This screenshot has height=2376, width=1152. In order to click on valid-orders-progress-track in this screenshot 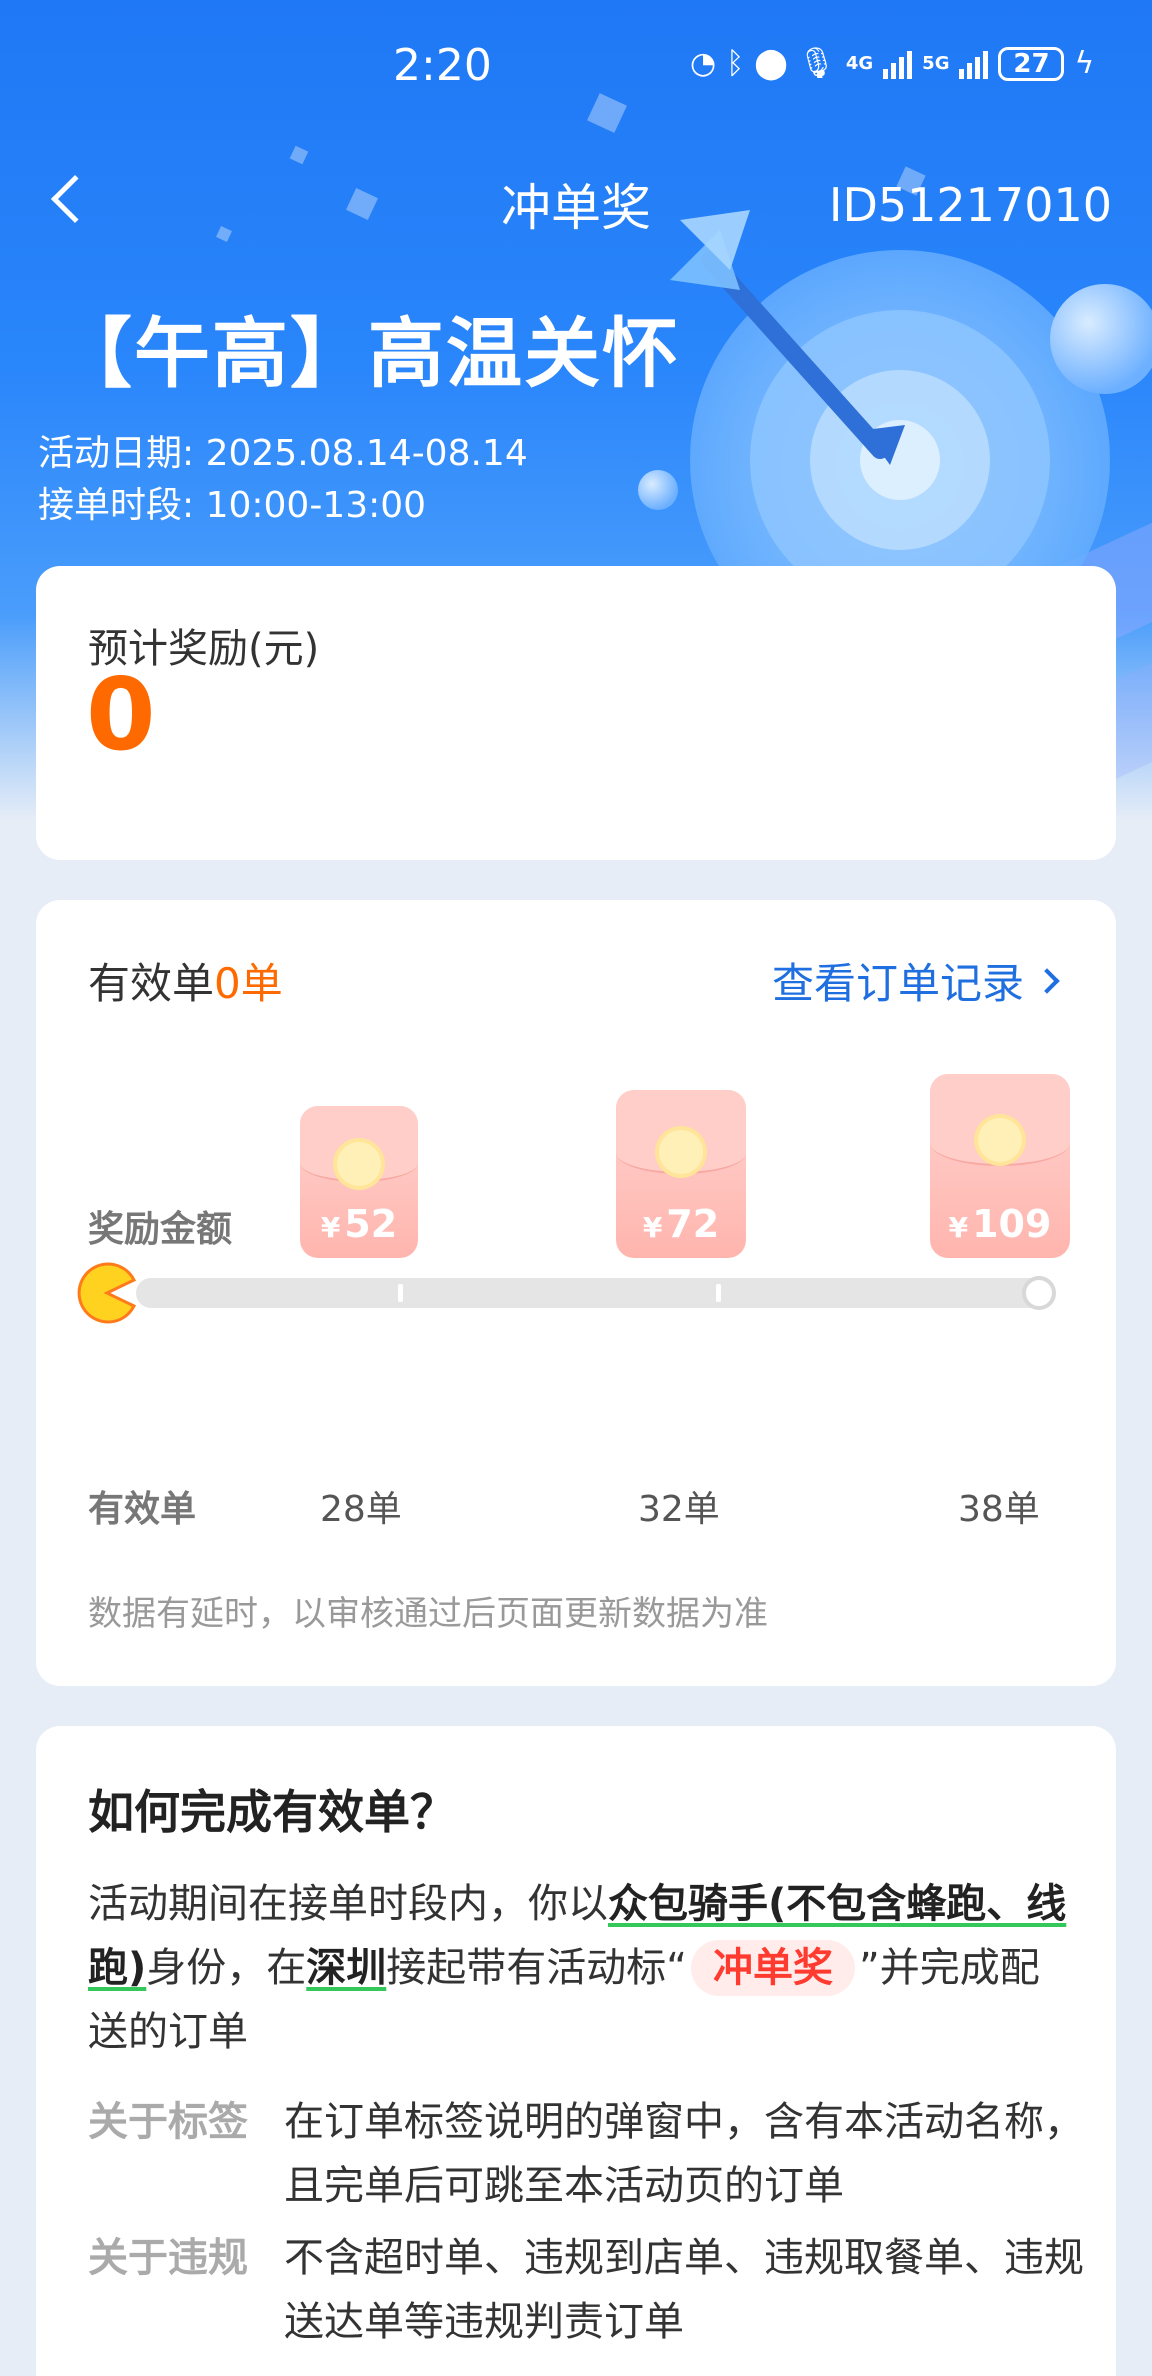, I will do `click(596, 1293)`.